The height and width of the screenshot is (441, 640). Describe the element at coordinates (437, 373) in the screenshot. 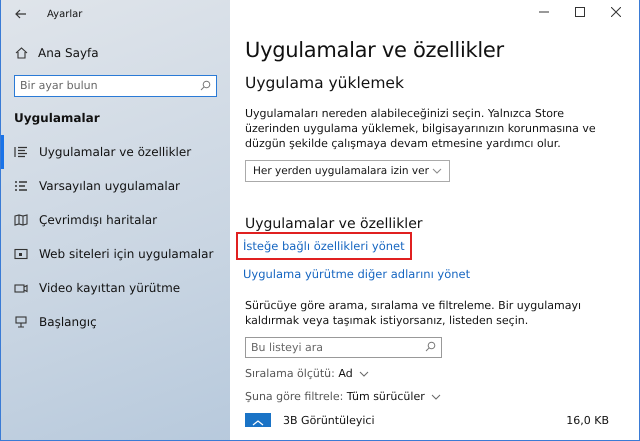

I see `sort-dropdown: Sıralama ölçütü: Ad` at that location.